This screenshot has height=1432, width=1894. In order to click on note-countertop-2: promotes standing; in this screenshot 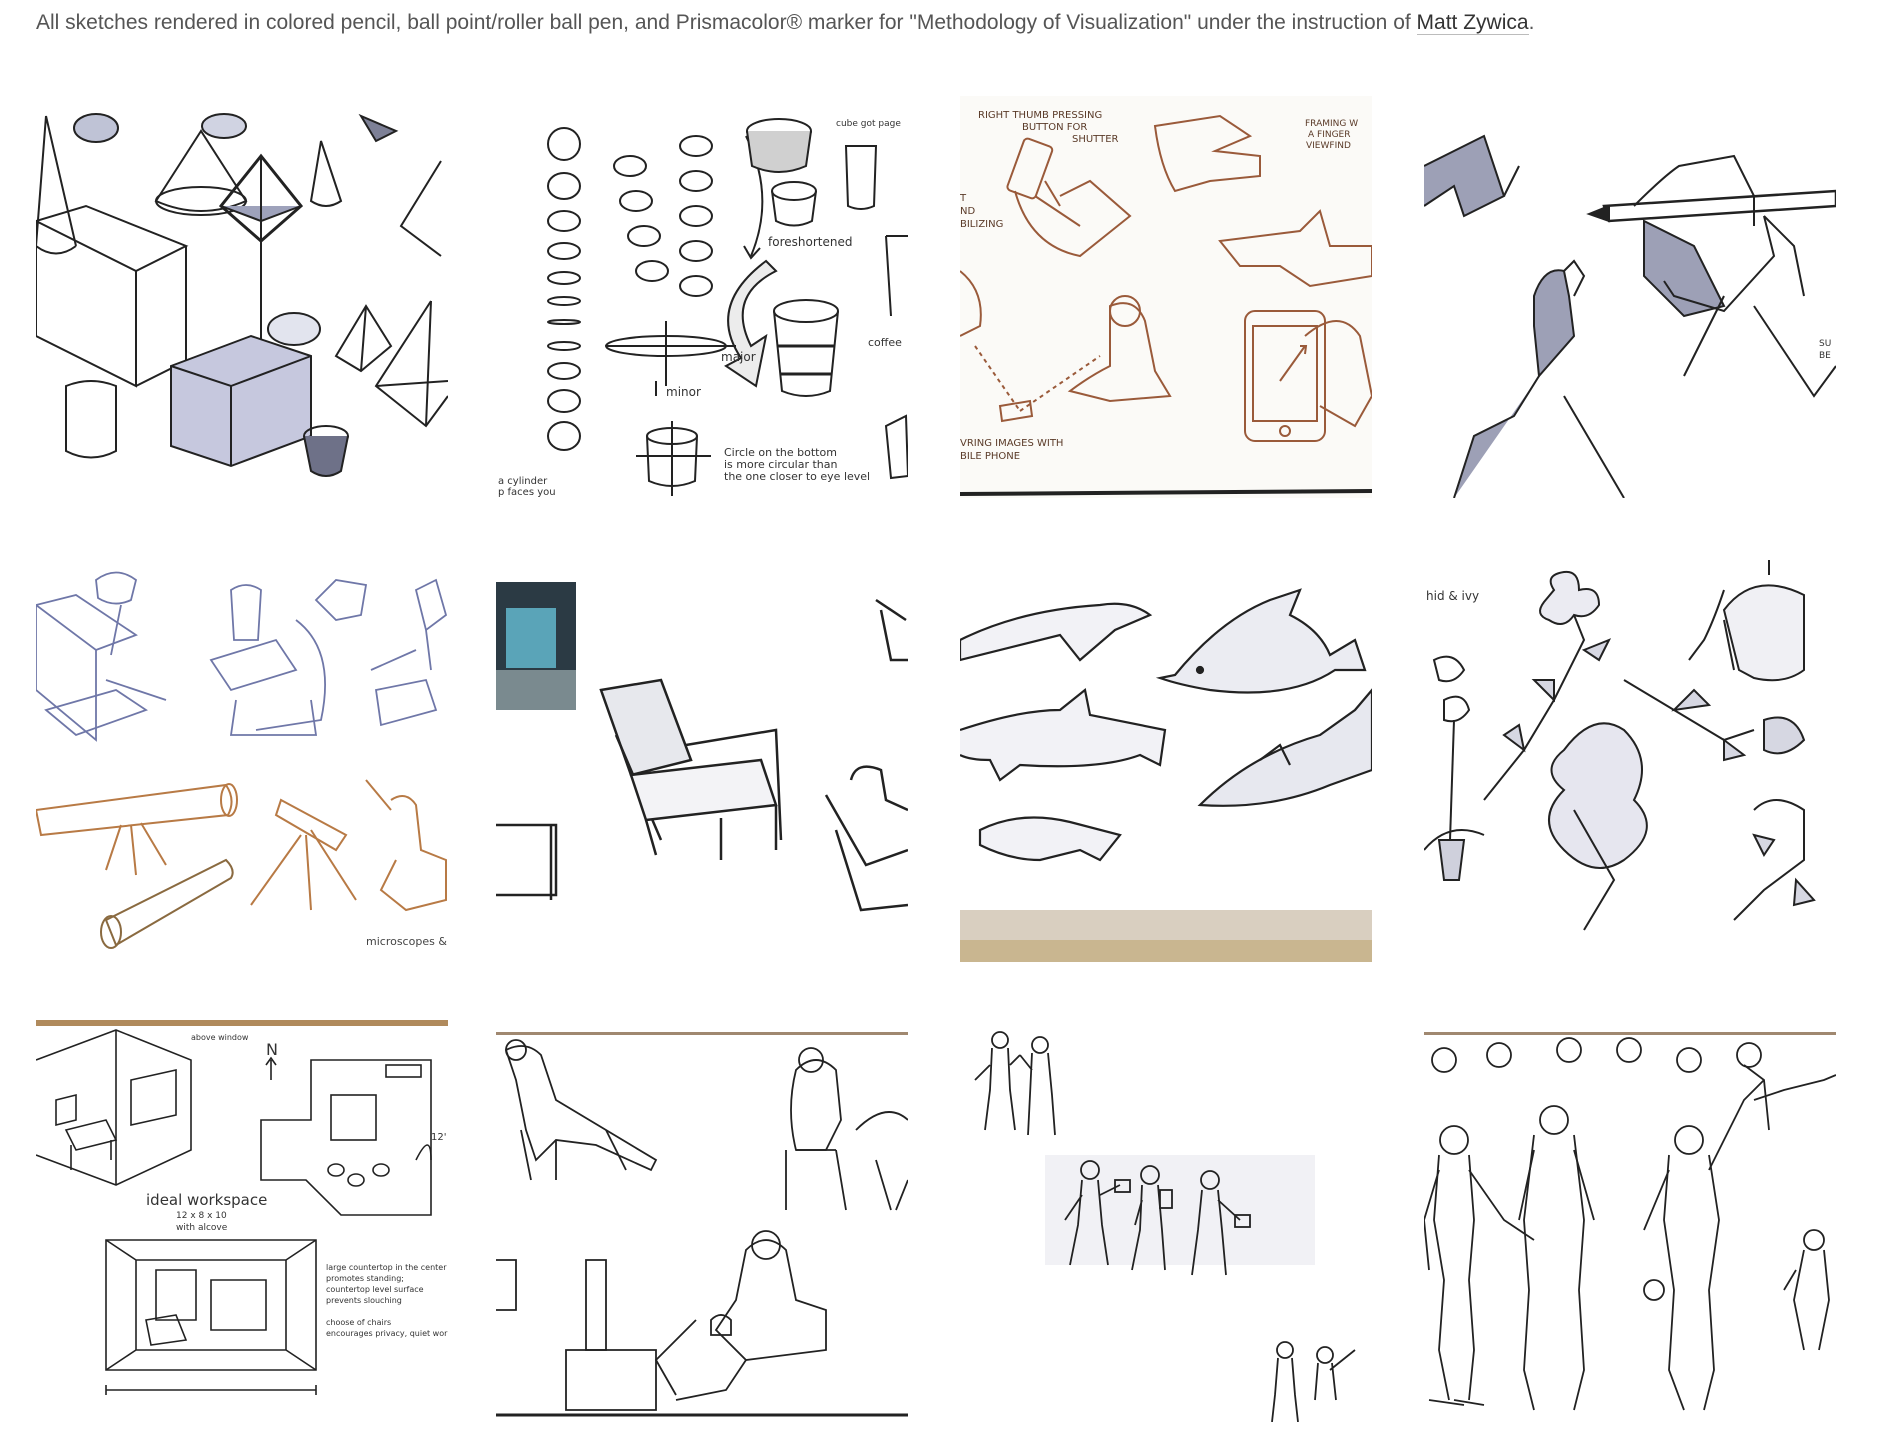, I will do `click(365, 1278)`.